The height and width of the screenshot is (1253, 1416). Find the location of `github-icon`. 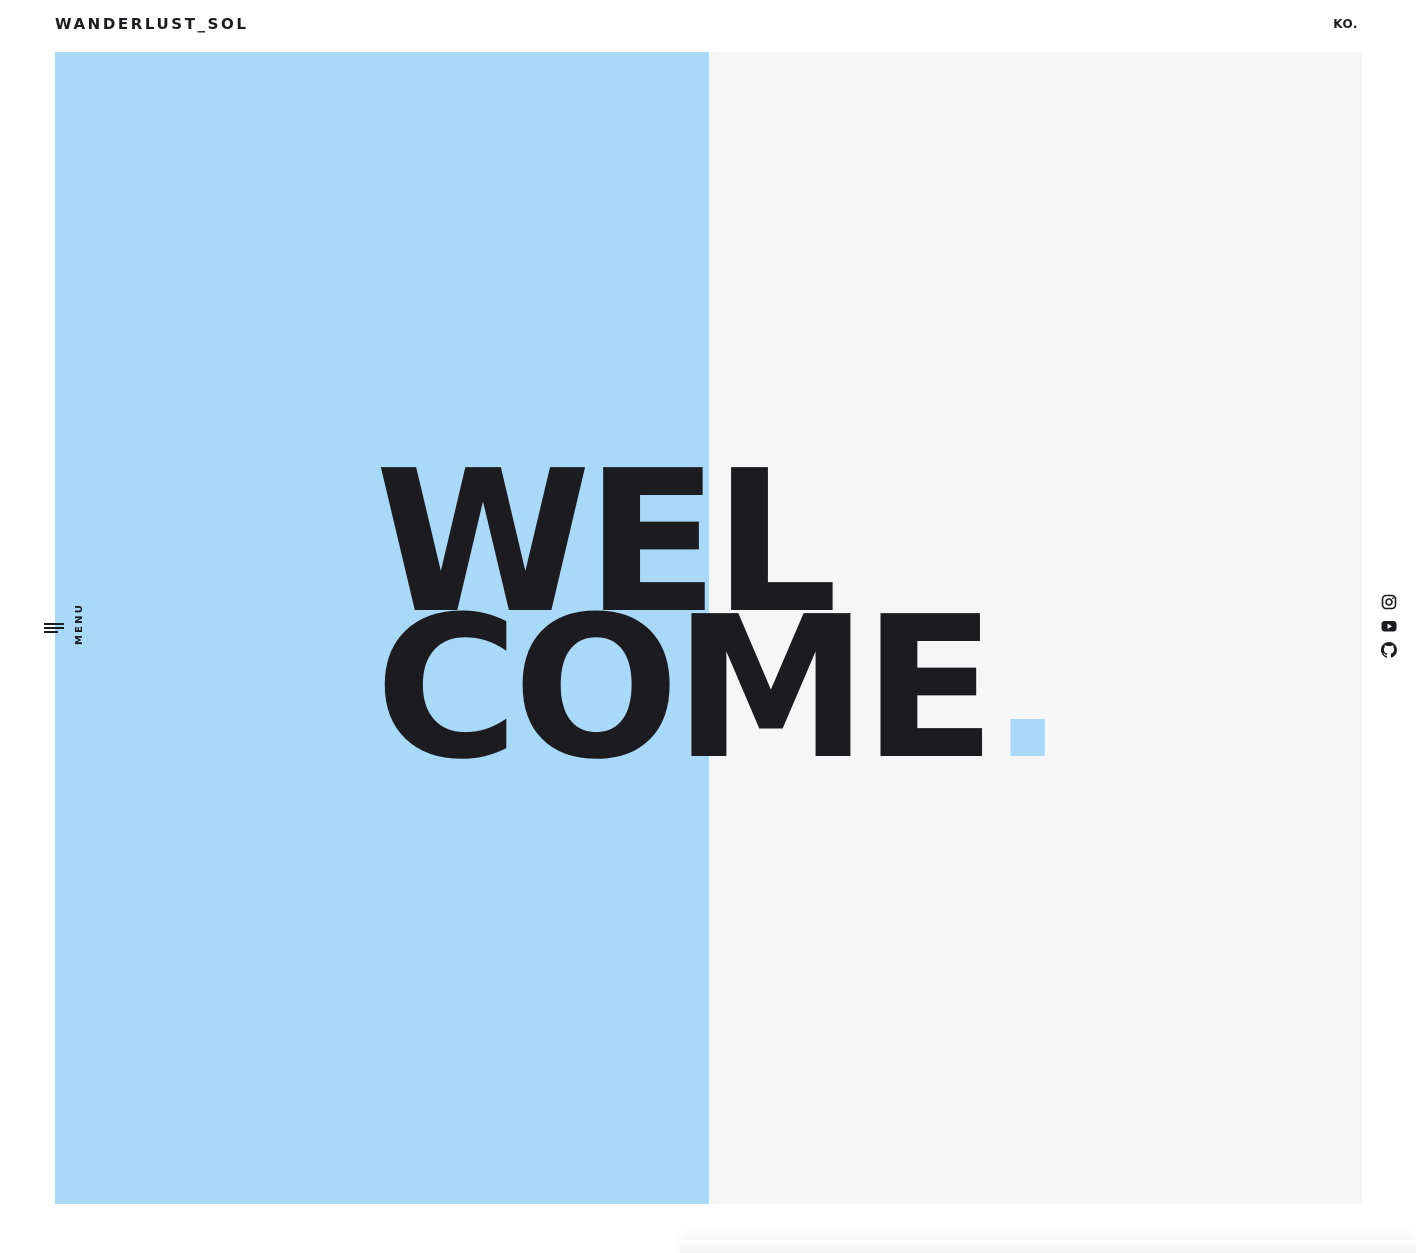

github-icon is located at coordinates (1389, 650).